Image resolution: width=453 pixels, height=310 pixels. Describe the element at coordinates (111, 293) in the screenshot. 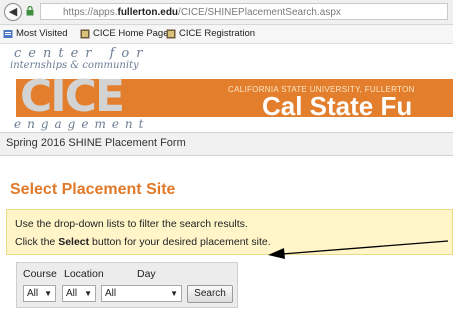

I see `day-value: All` at that location.